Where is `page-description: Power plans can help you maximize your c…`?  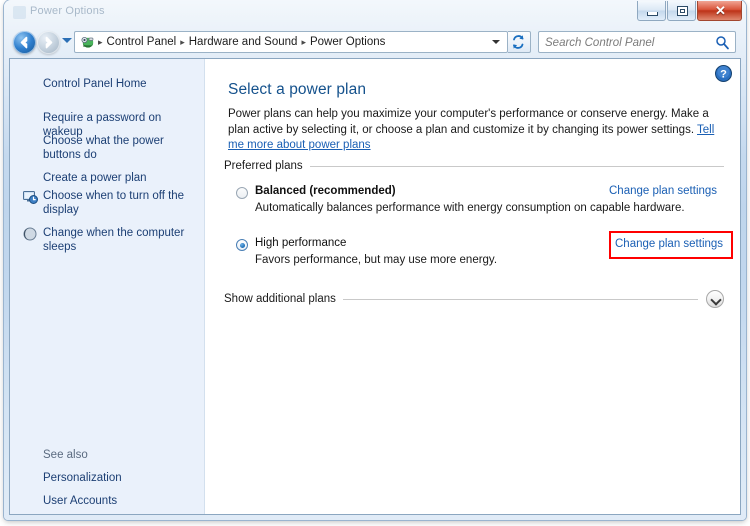 page-description: Power plans can help you maximize your c… is located at coordinates (473, 130).